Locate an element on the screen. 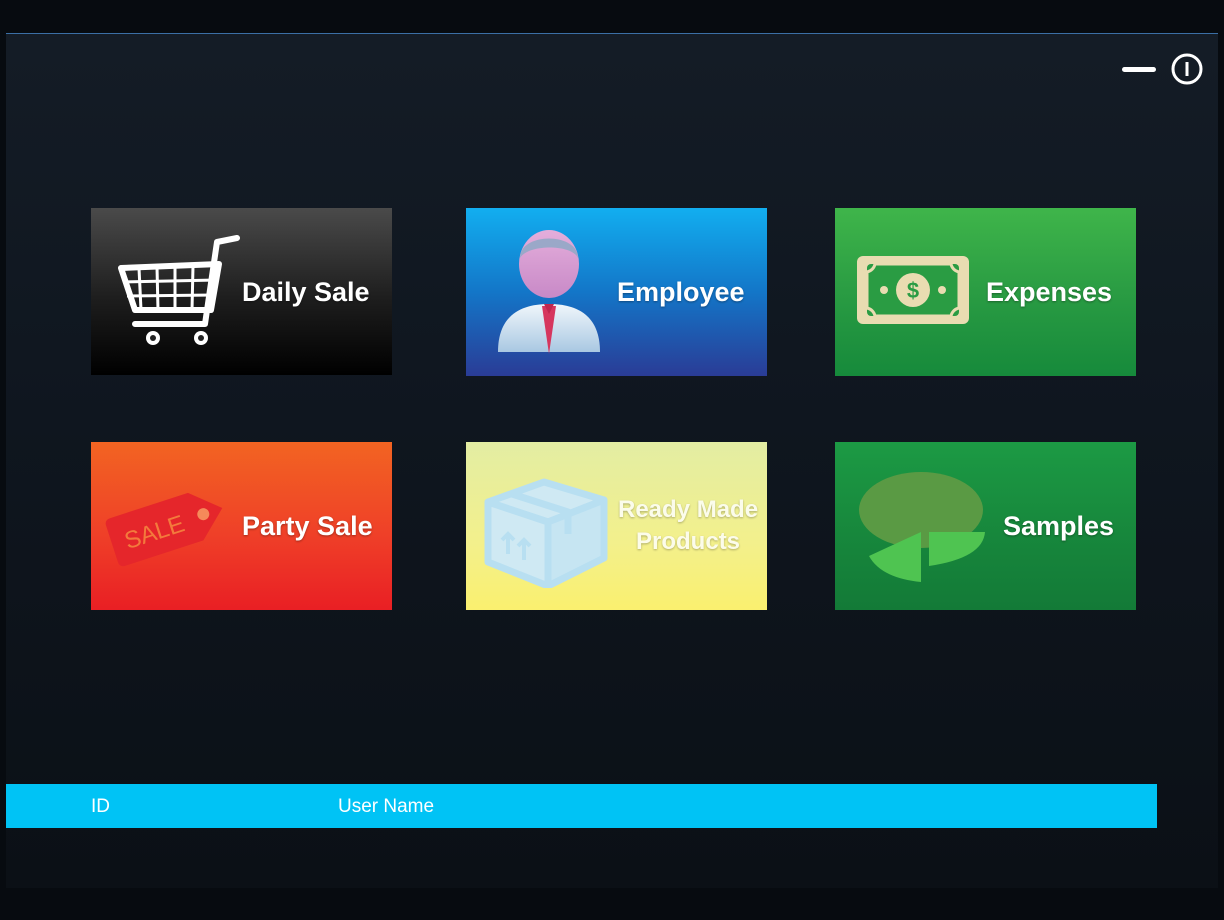  tile-label: Ready Made Products is located at coordinates (688, 526).